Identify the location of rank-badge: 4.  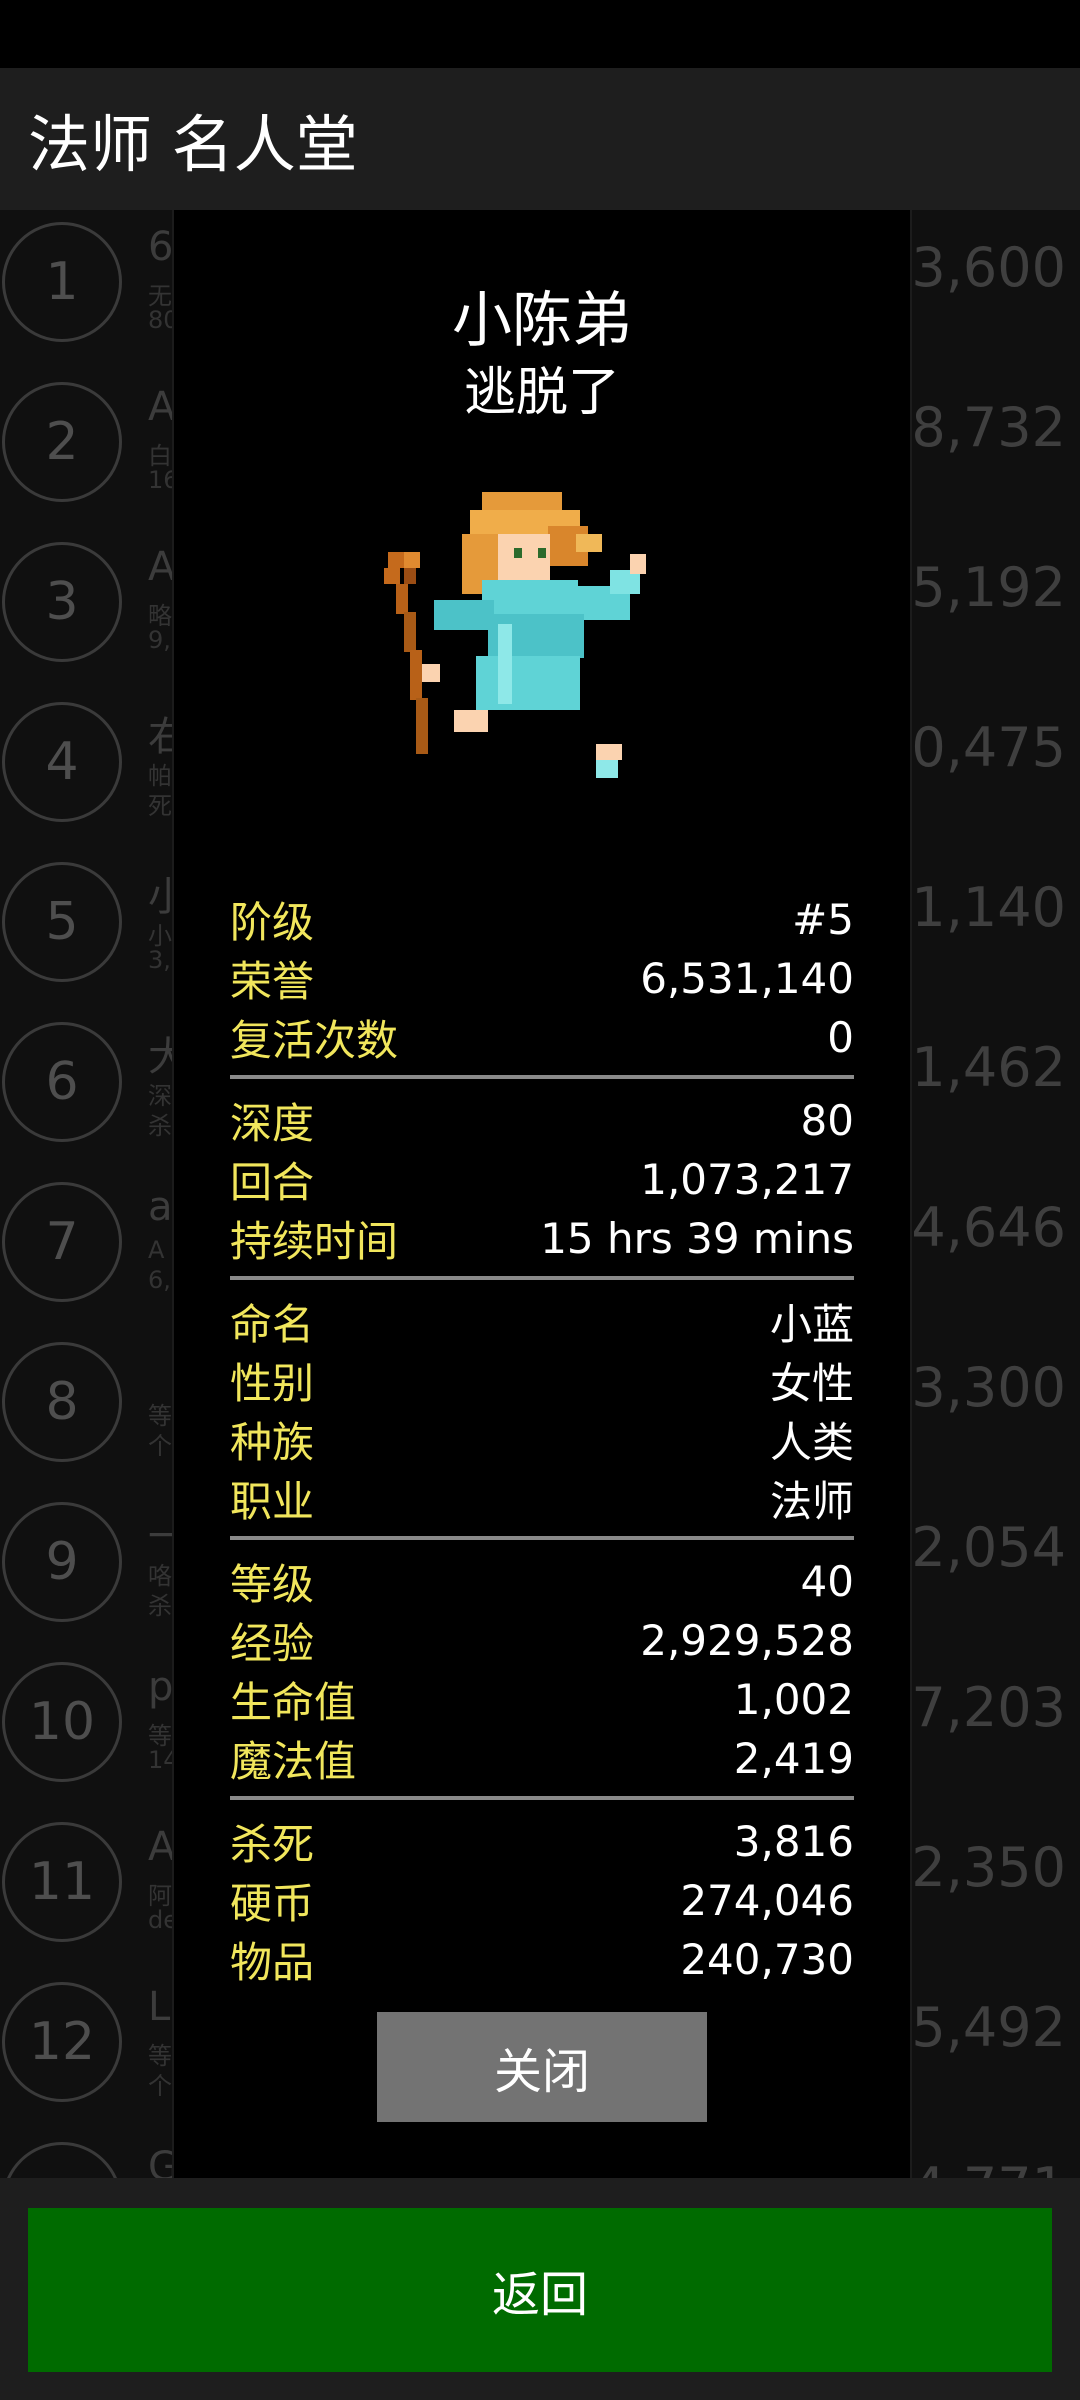
(62, 762).